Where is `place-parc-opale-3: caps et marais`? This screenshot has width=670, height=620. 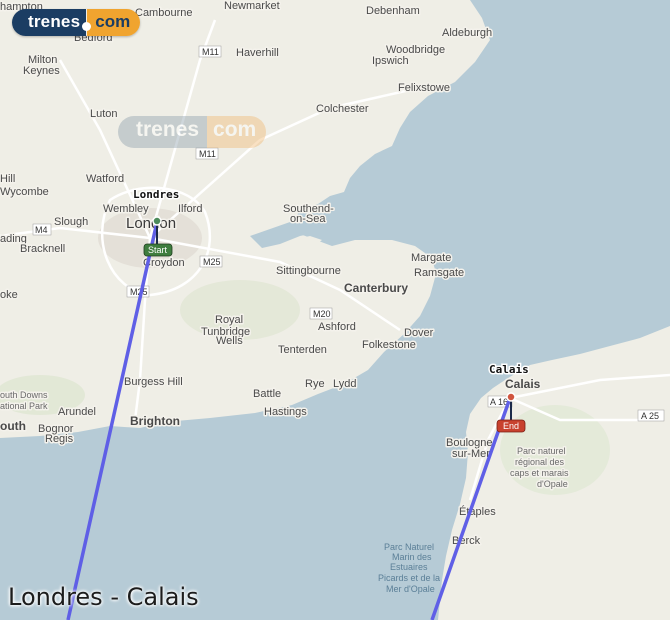
place-parc-opale-3: caps et marais is located at coordinates (539, 473).